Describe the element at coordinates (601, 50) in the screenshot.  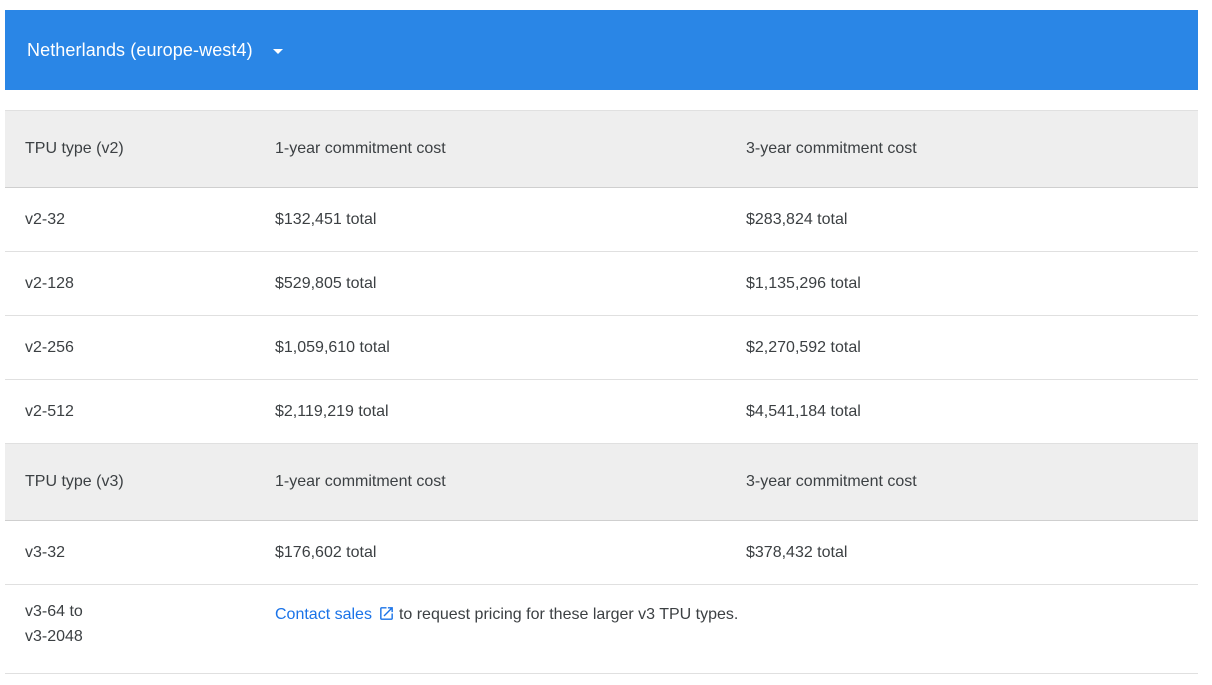
I see `region-selector: Netherlands (europe-west4)` at that location.